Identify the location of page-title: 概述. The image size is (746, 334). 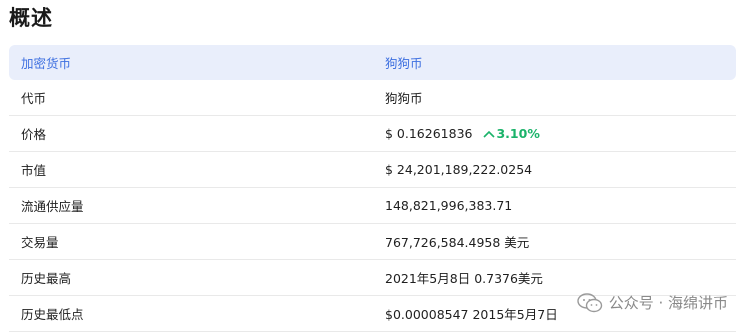
(31, 18).